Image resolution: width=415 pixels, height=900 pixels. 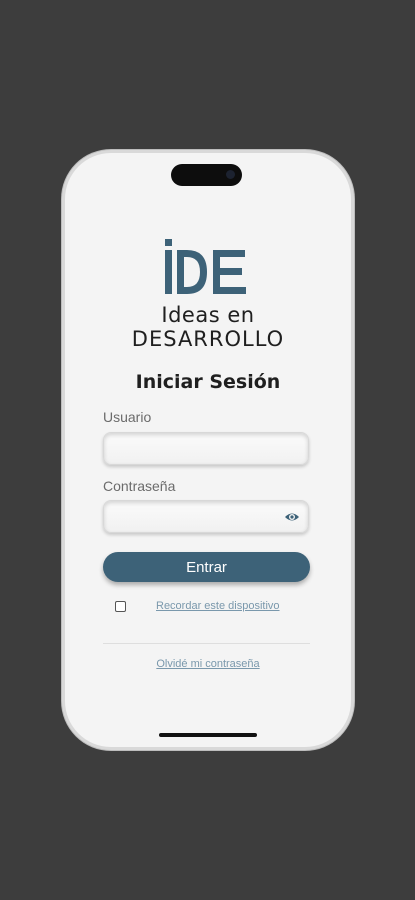 What do you see at coordinates (62, 238) in the screenshot?
I see `device-side-button` at bounding box center [62, 238].